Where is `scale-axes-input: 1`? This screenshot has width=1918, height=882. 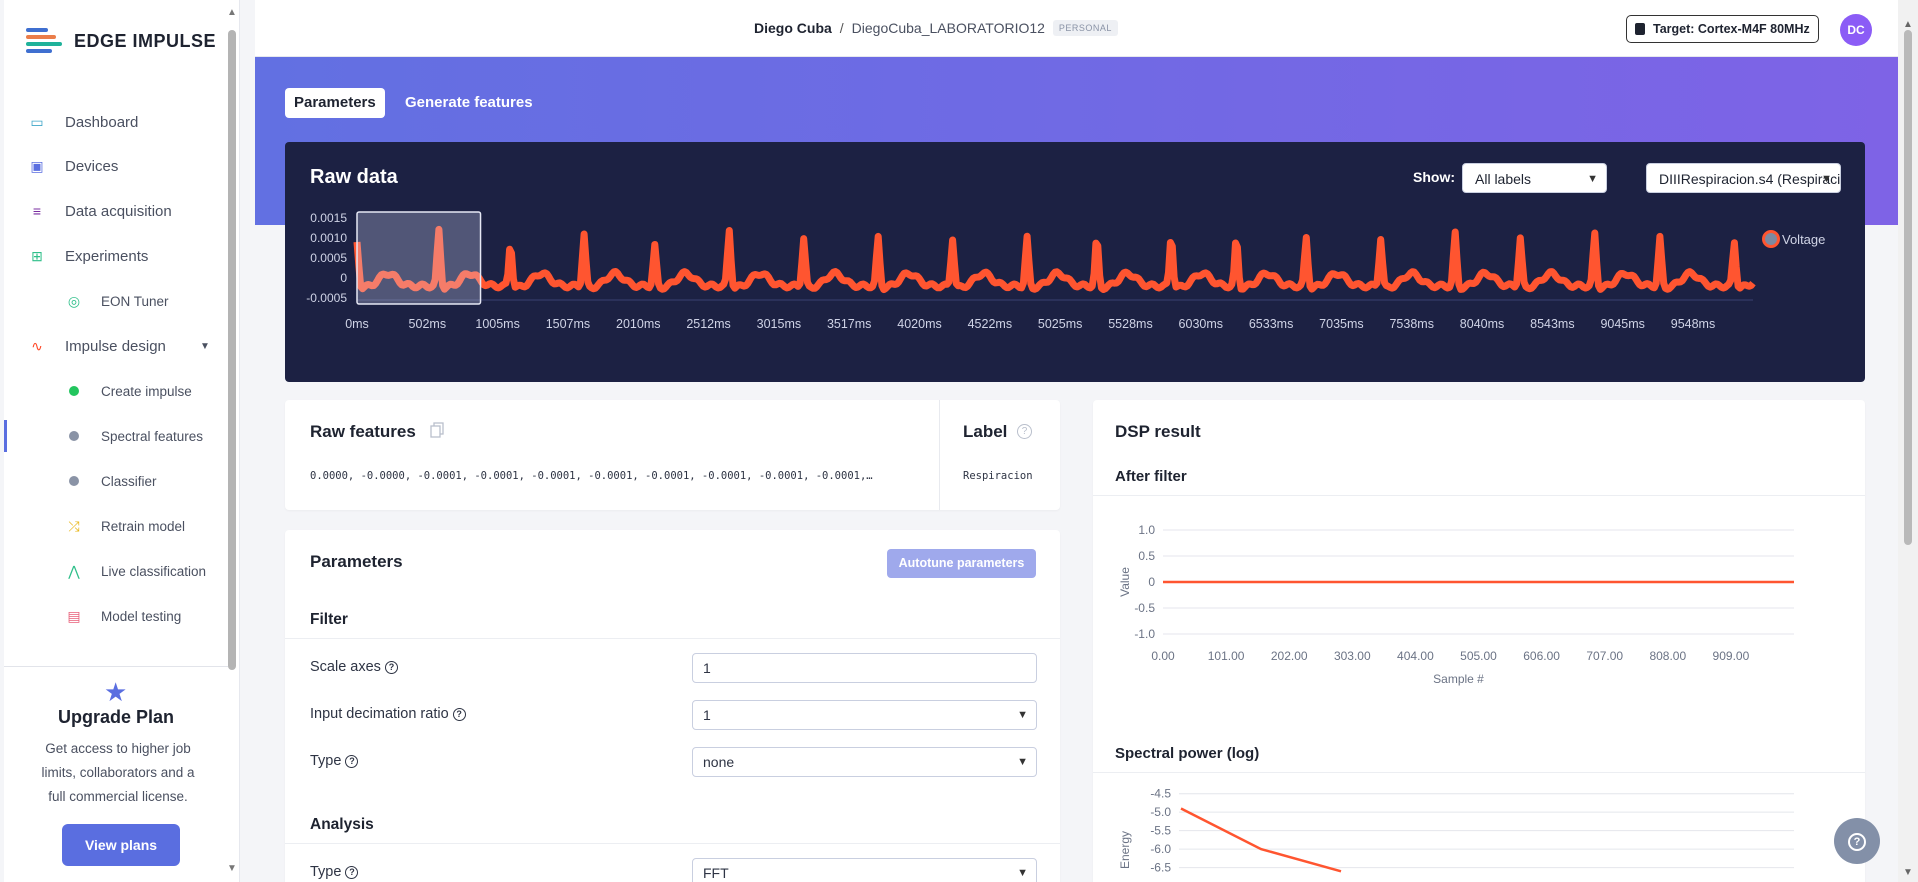 scale-axes-input: 1 is located at coordinates (864, 668).